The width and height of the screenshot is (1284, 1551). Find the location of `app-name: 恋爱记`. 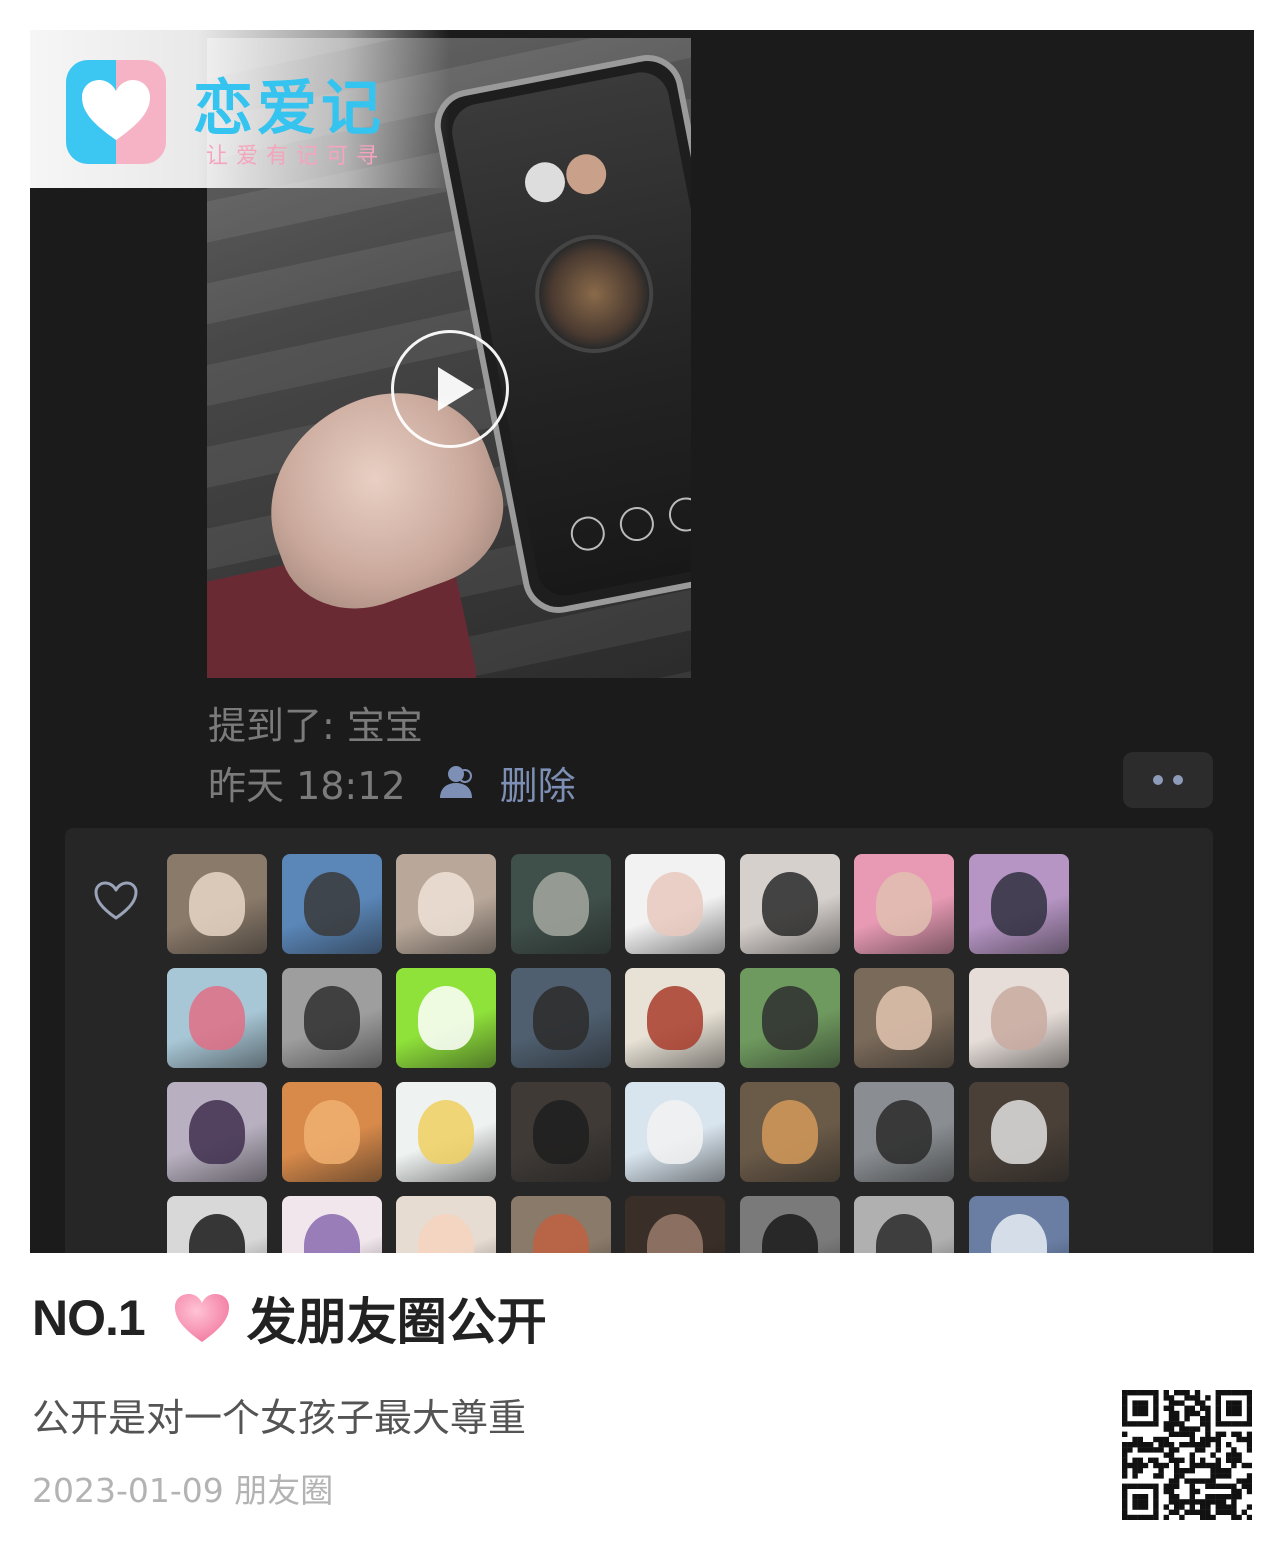

app-name: 恋爱记 is located at coordinates (289, 109).